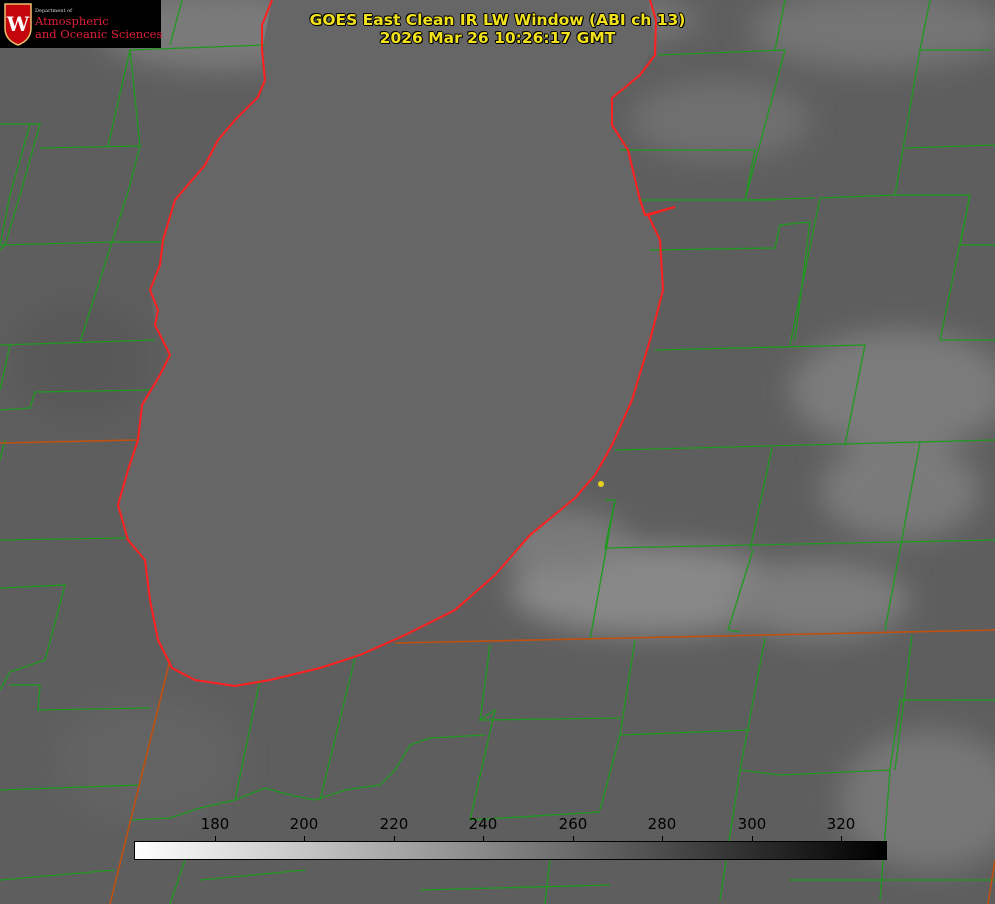 This screenshot has width=995, height=904. Describe the element at coordinates (662, 824) in the screenshot. I see `colorbar-tick-label: 280` at that location.